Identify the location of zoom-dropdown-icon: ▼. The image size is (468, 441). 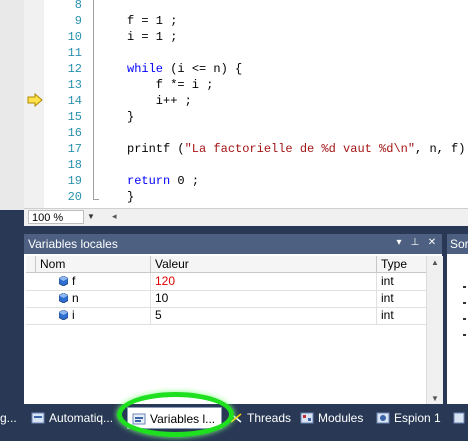
(91, 217).